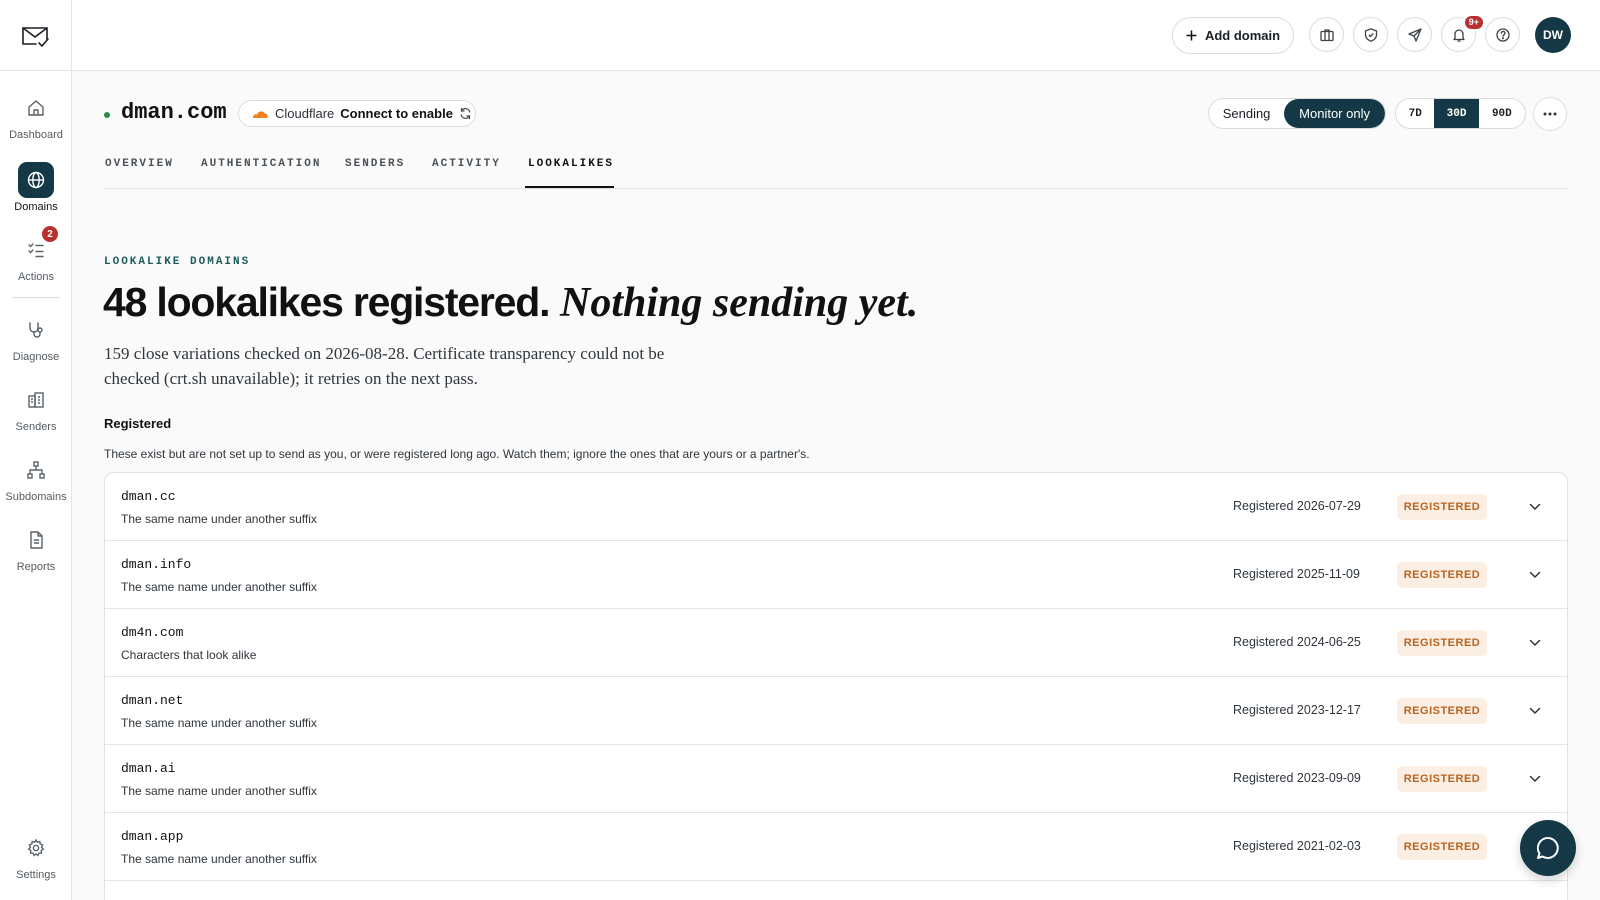  I want to click on range-7d-option: 7D, so click(1415, 113).